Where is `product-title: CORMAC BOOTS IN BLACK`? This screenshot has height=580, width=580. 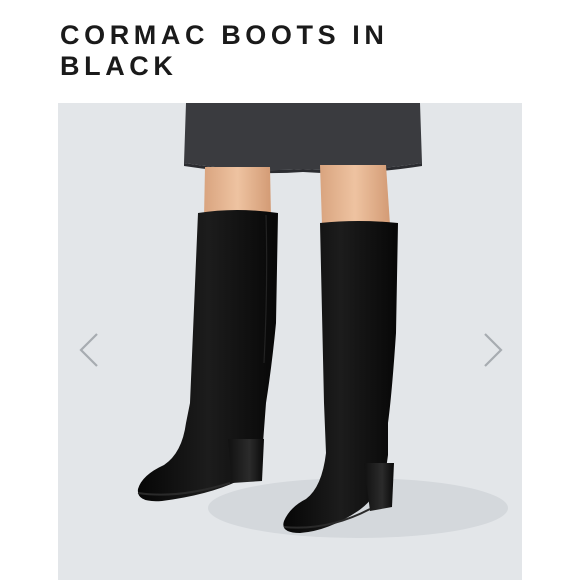
product-title: CORMAC BOOTS IN BLACK is located at coordinates (290, 51).